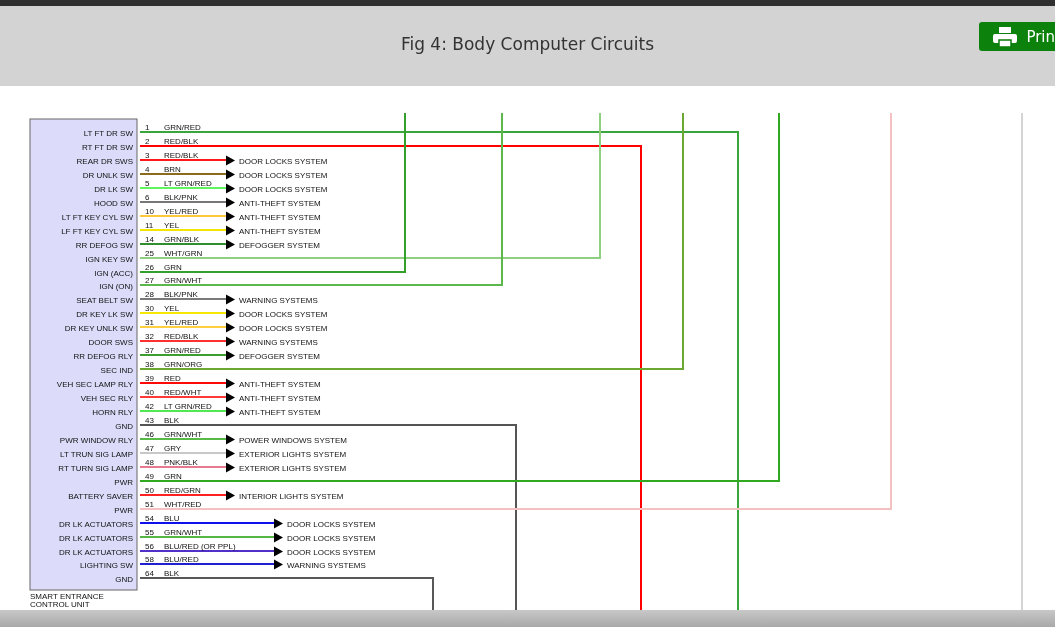 This screenshot has width=1055, height=627. I want to click on pin-label: GND, so click(124, 426).